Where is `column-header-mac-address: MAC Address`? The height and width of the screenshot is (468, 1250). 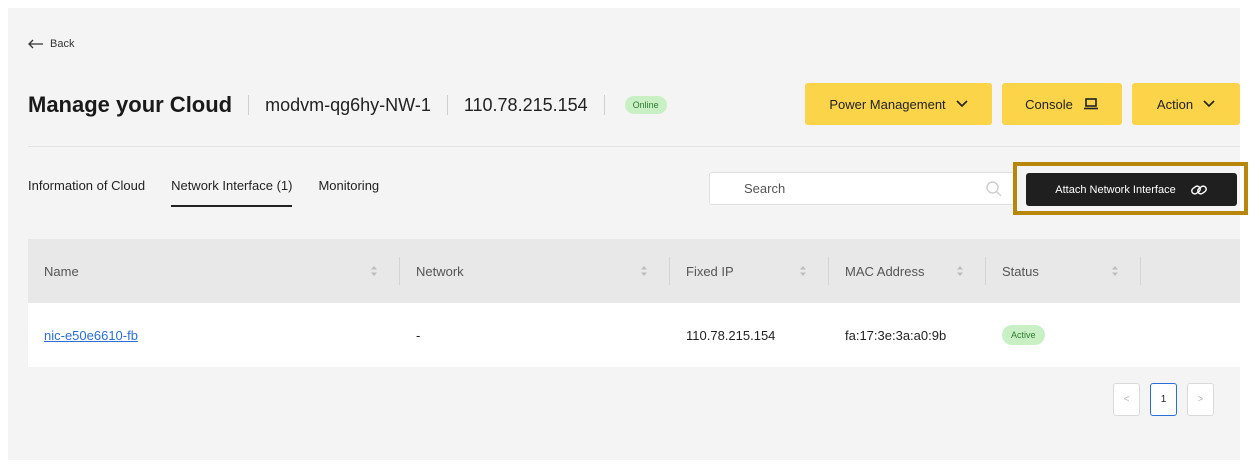
column-header-mac-address: MAC Address is located at coordinates (907, 271).